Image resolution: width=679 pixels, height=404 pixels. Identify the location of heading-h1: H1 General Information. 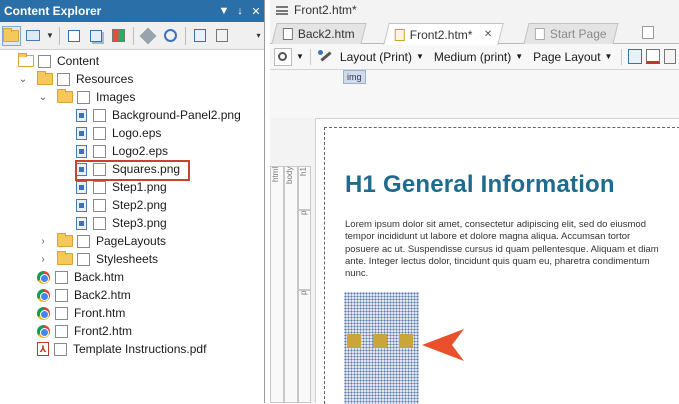
(480, 185).